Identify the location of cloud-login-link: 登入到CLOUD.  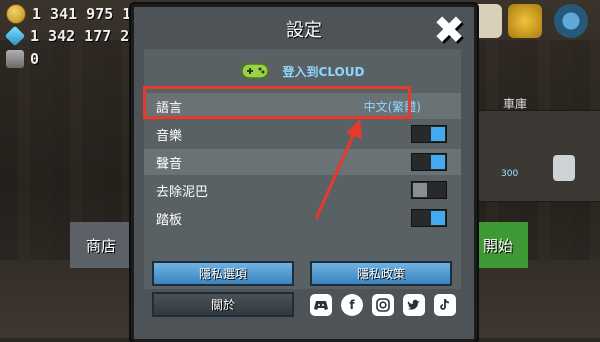
(324, 71).